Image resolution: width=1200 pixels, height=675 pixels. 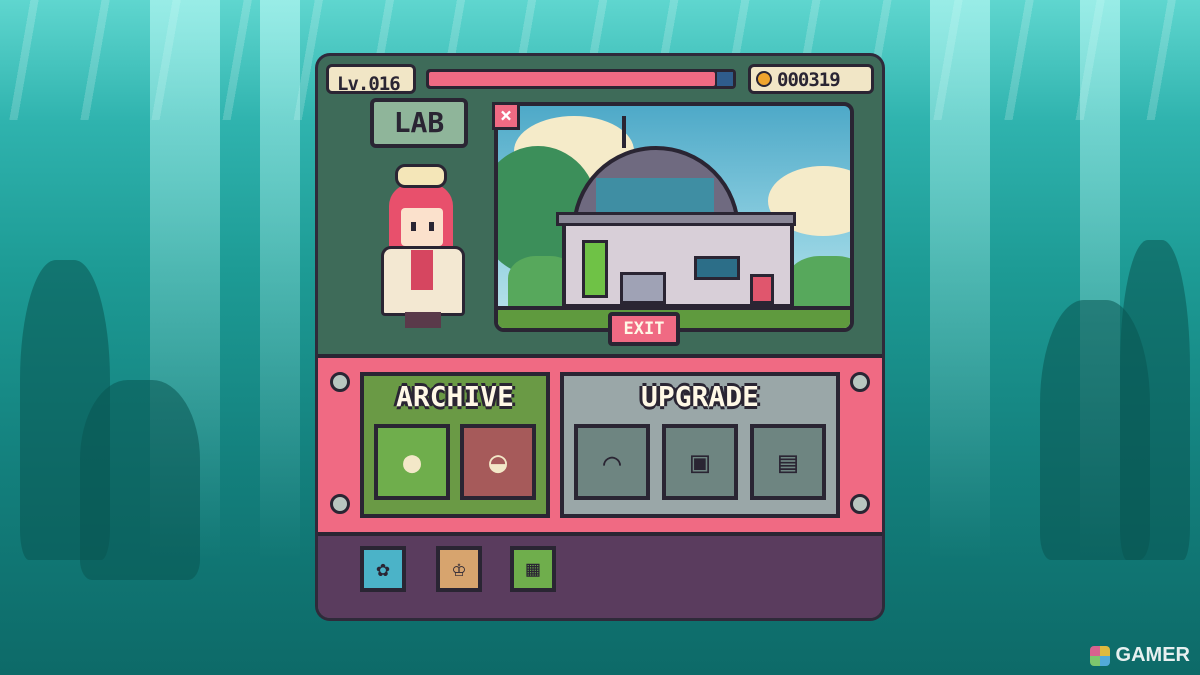 I want to click on microscope-icon: ⌒, so click(x=612, y=462).